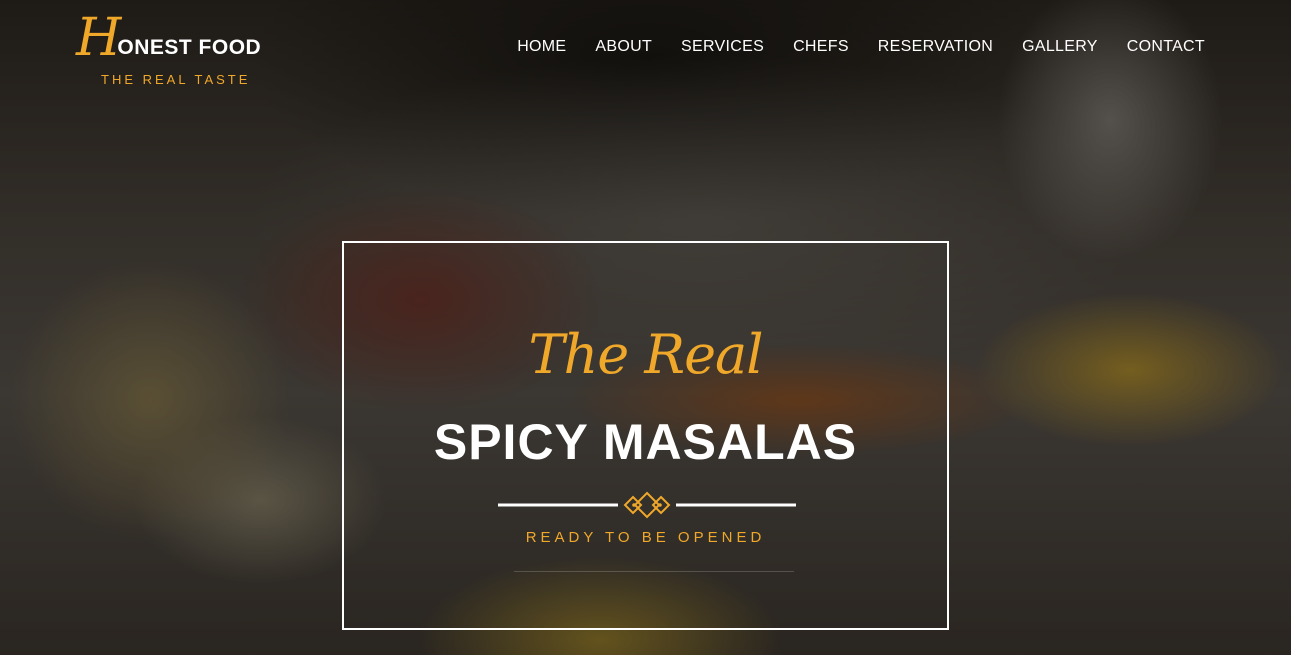 This screenshot has height=655, width=1291. I want to click on decorative-divider, so click(654, 571).